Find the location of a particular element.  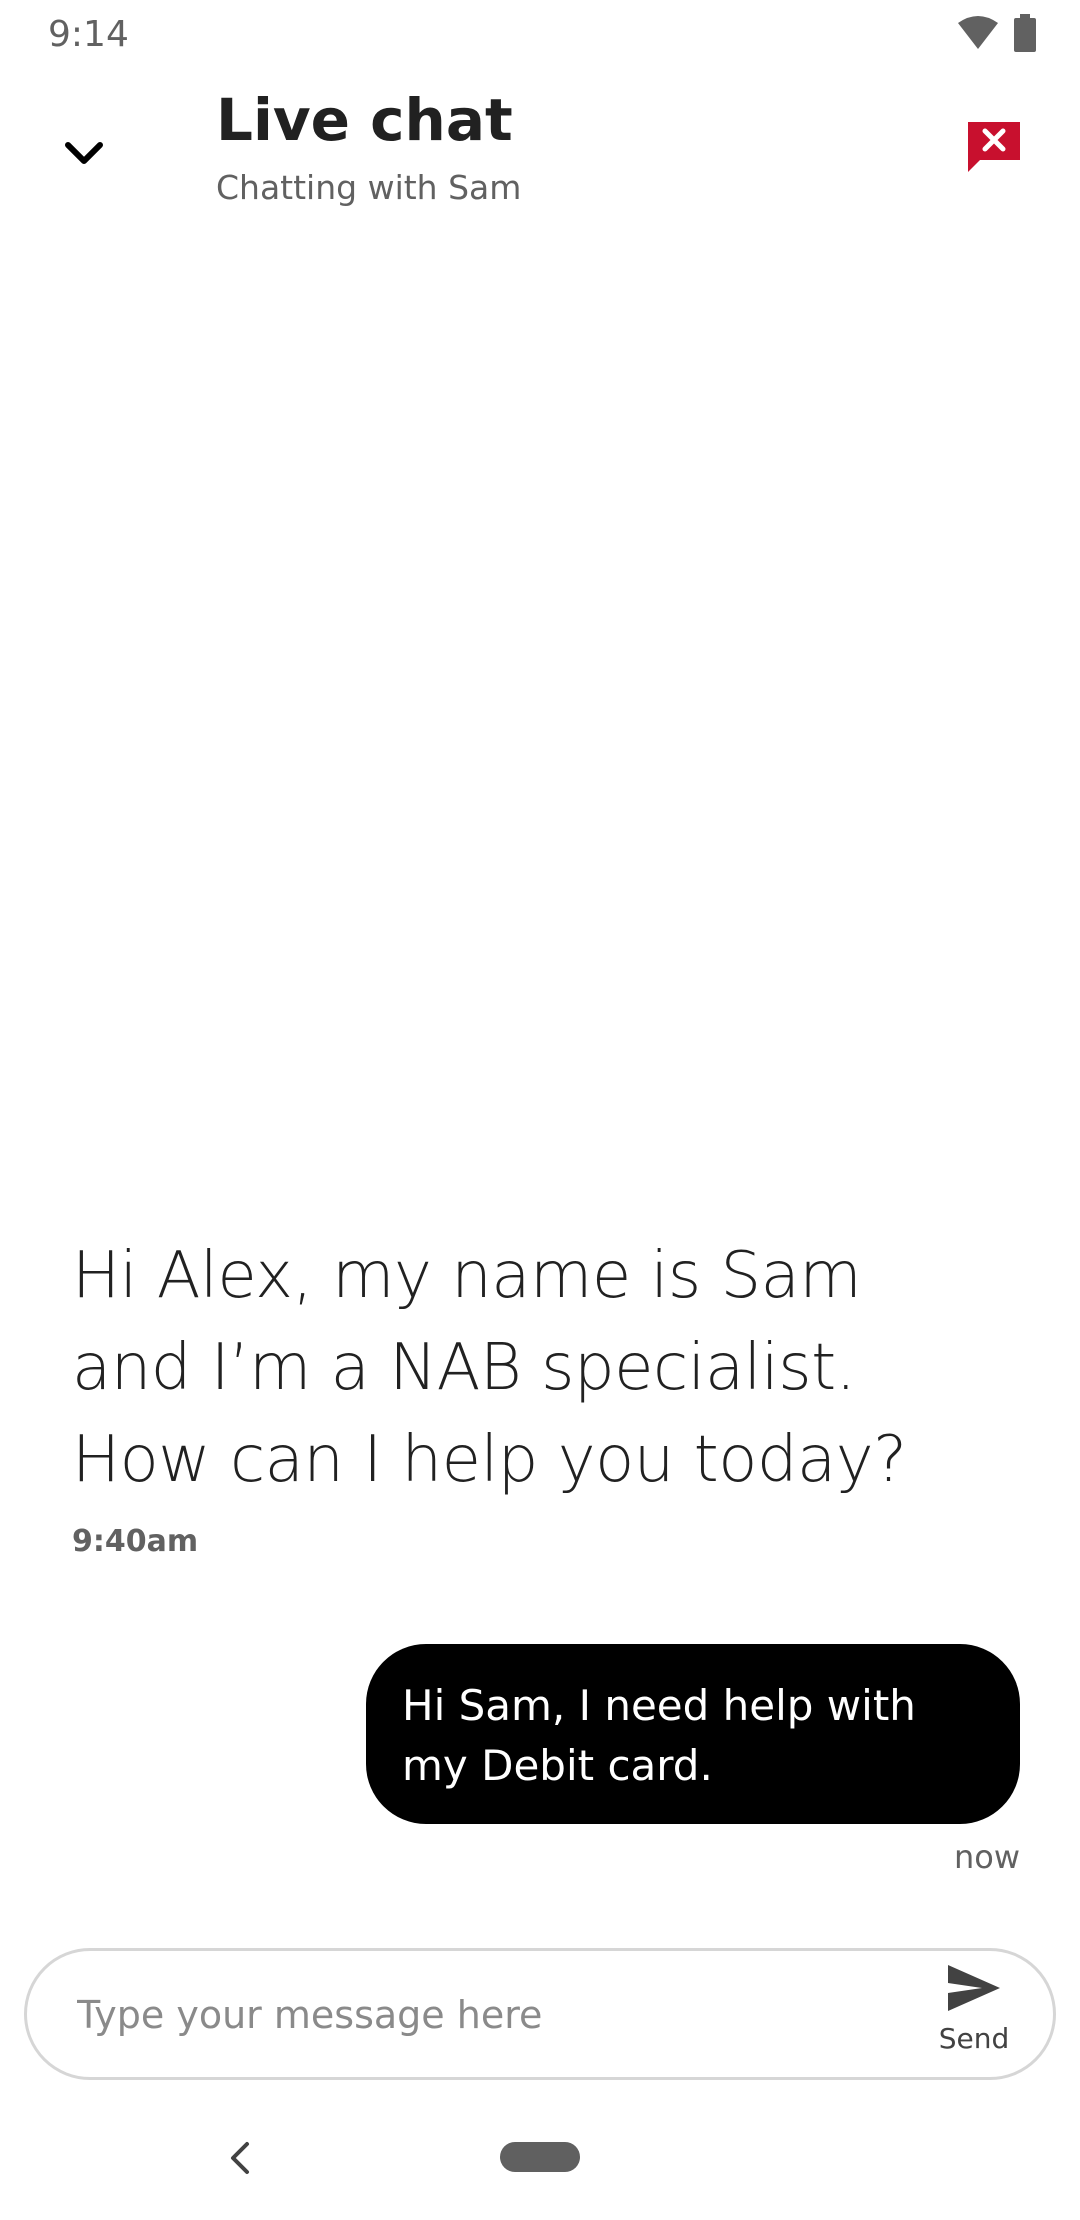

back-icon is located at coordinates (240, 2160).